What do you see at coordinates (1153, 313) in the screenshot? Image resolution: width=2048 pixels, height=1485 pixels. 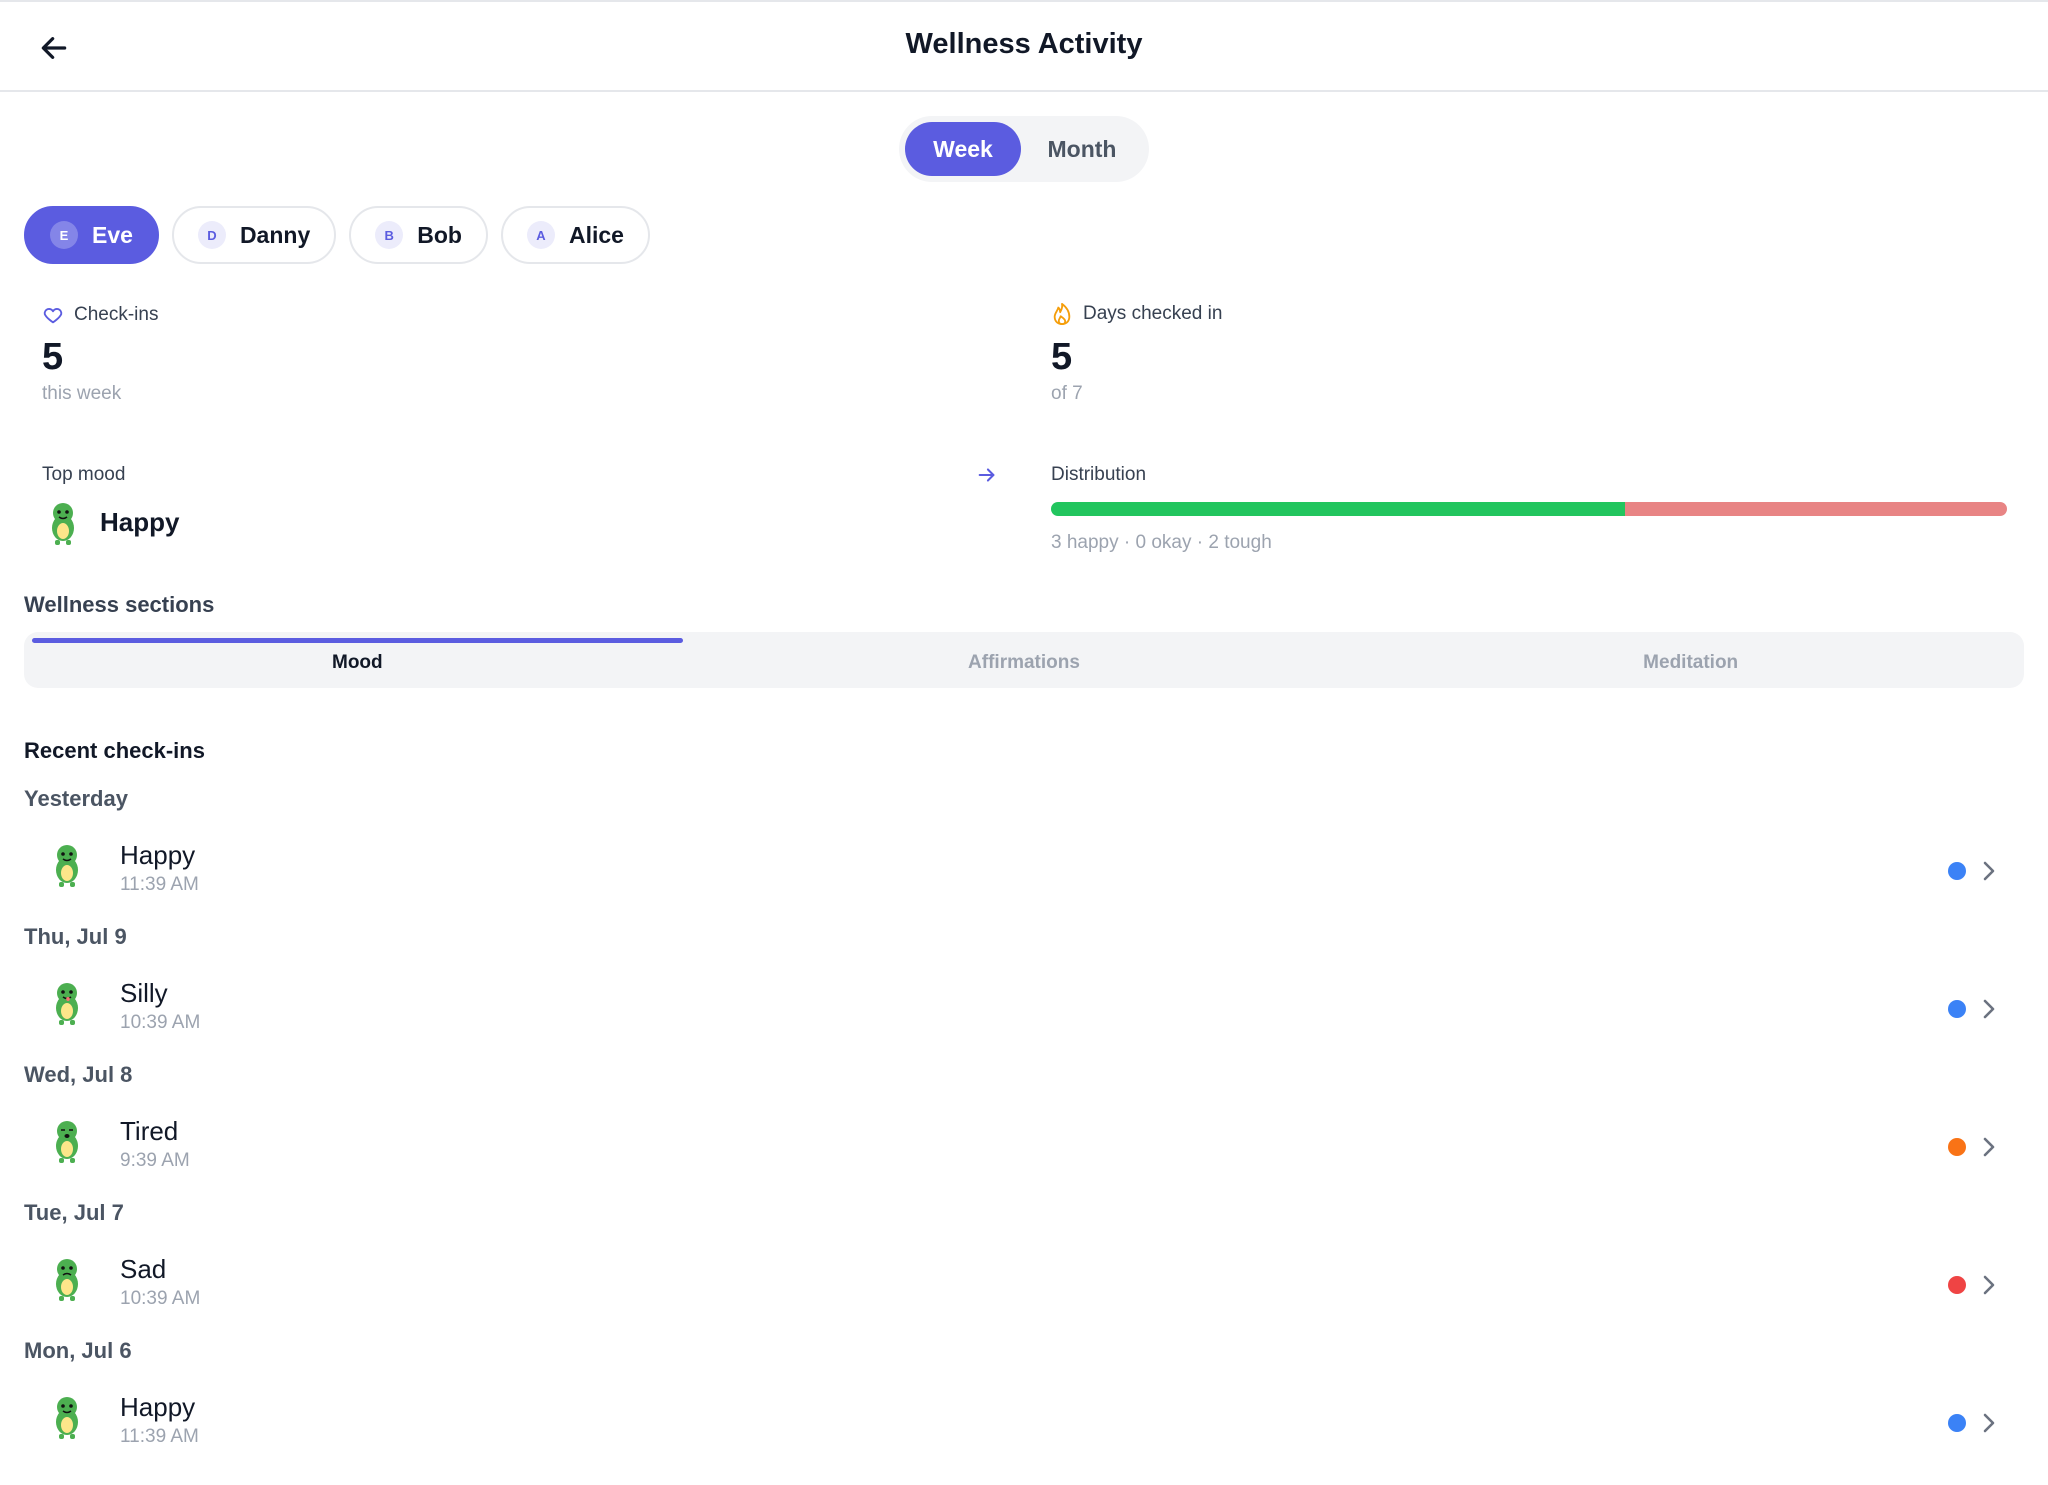 I see `days-label: Days checked in` at bounding box center [1153, 313].